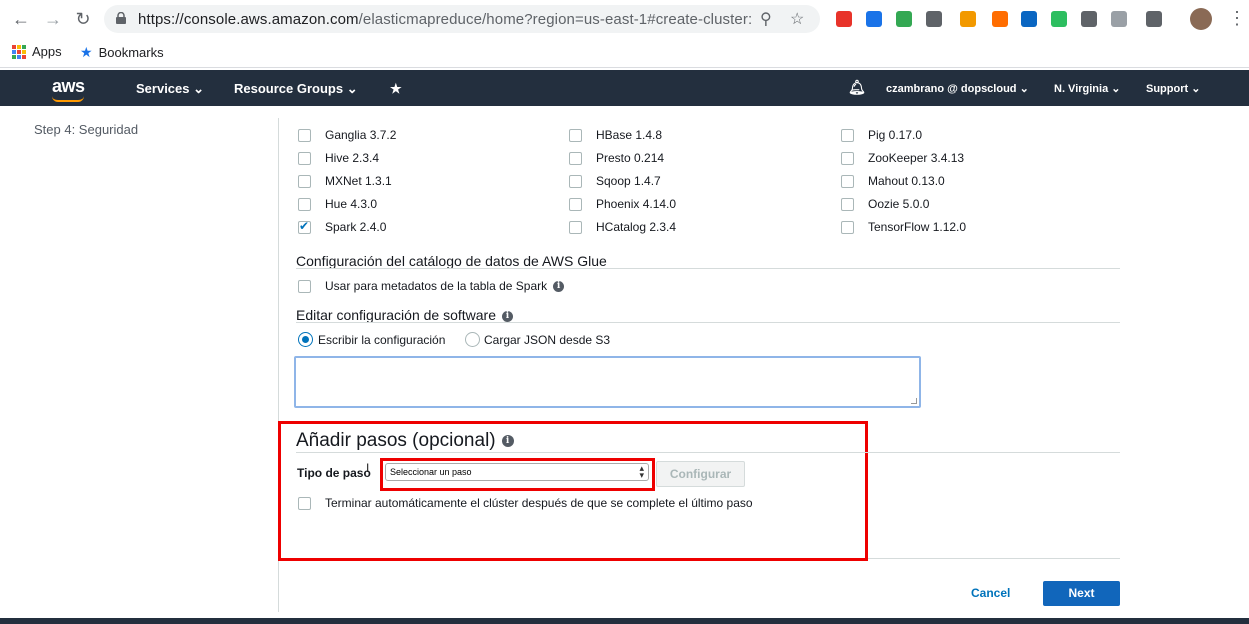  Describe the element at coordinates (122, 52) in the screenshot. I see `bookmark-bookmarks: ★ Bookmarks` at that location.